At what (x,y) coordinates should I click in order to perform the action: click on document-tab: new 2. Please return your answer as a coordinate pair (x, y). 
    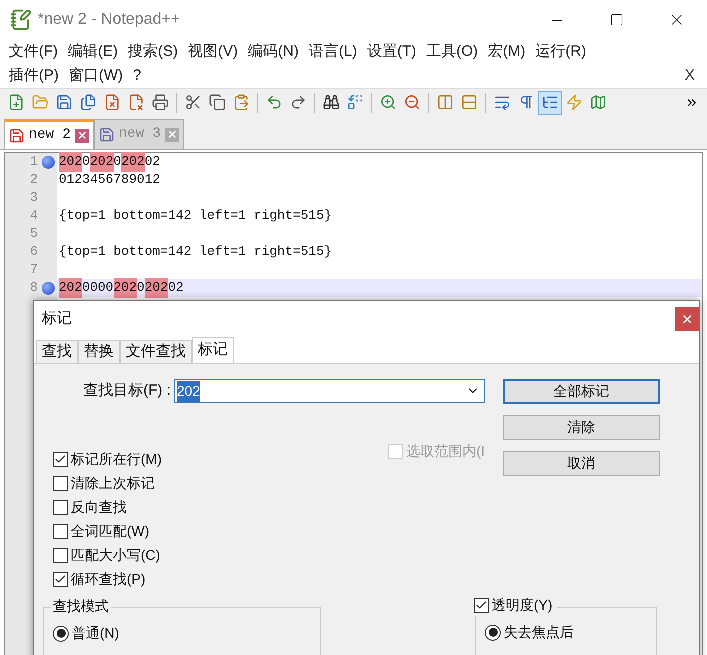
    Looking at the image, I should click on (49, 134).